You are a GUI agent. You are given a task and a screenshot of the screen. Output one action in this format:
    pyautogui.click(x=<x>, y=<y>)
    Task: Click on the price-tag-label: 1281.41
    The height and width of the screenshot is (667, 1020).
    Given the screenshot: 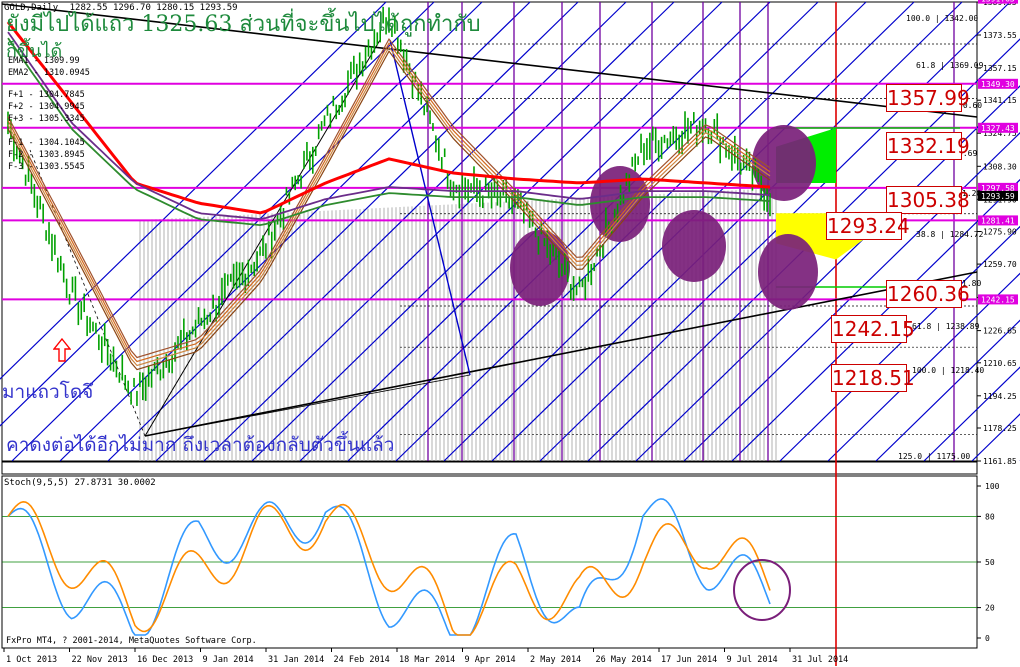 What is the action you would take?
    pyautogui.click(x=998, y=220)
    